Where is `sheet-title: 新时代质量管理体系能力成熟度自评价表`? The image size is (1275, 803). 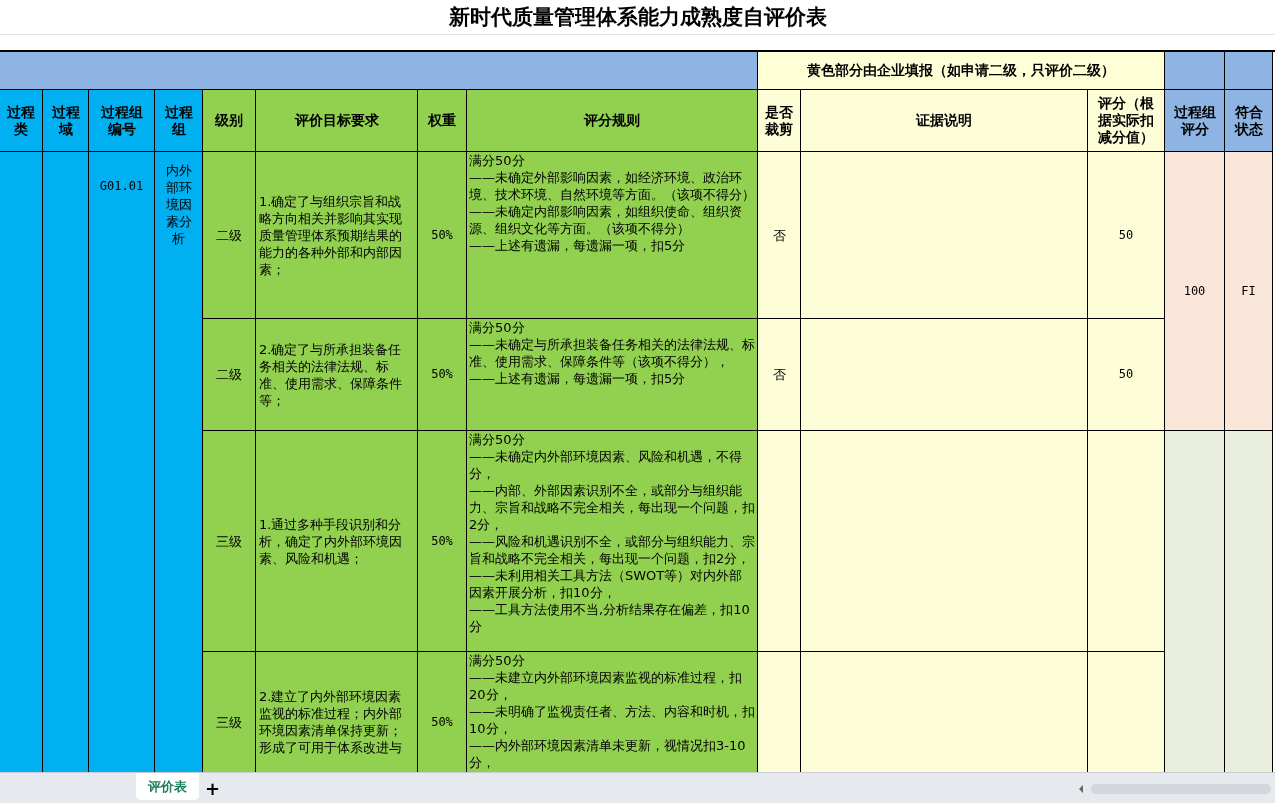
sheet-title: 新时代质量管理体系能力成熟度自评价表 is located at coordinates (637, 17).